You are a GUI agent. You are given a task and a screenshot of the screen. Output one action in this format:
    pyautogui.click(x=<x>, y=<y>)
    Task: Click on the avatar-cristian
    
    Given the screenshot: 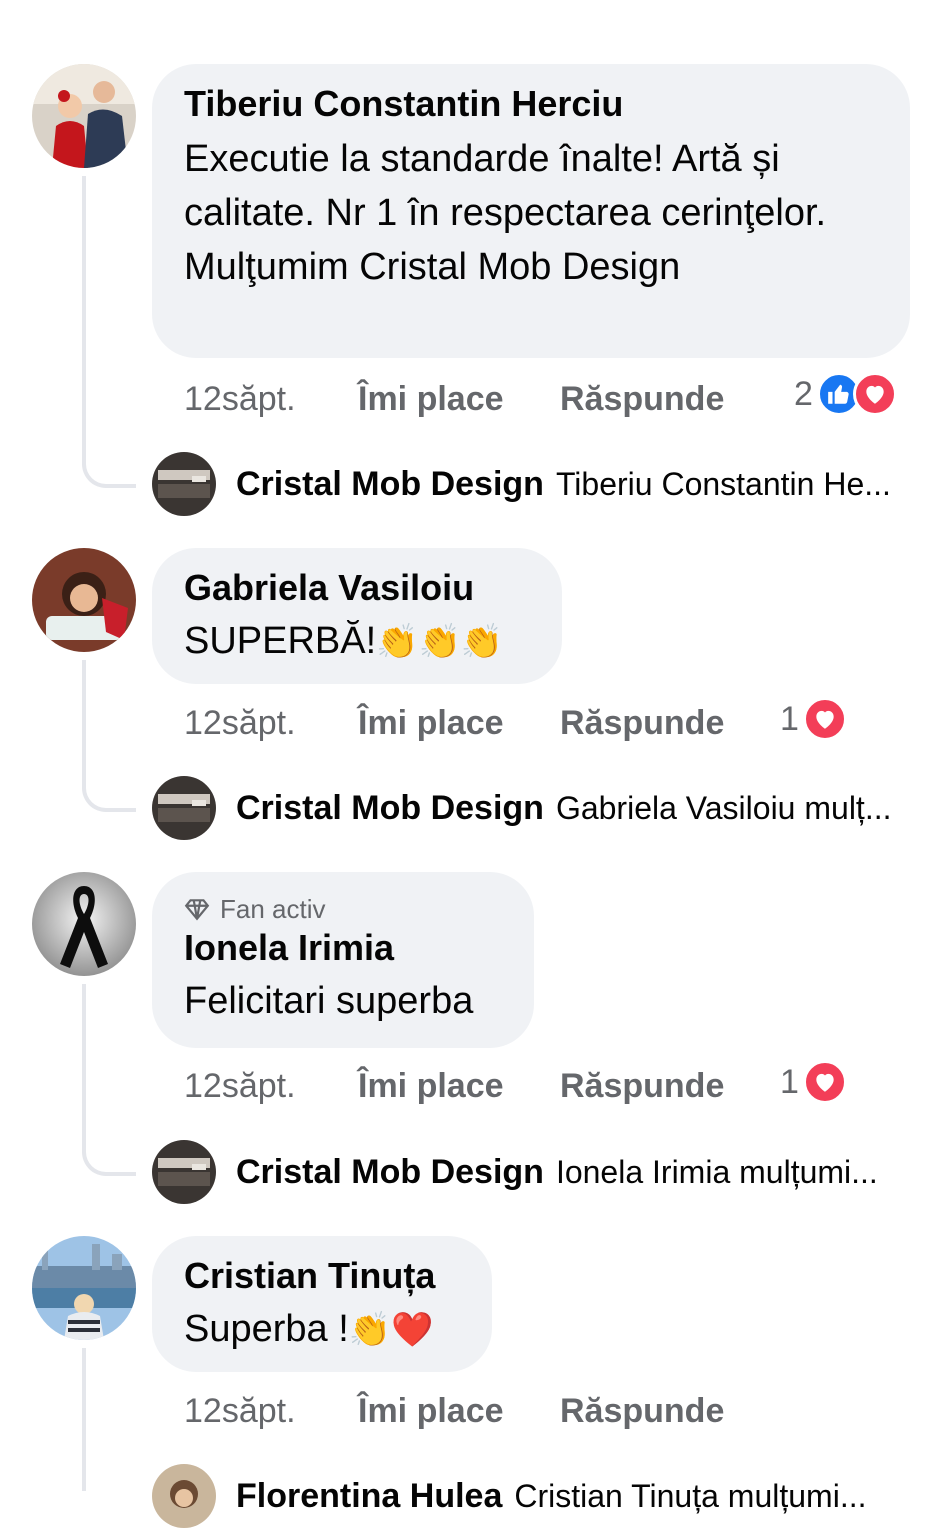 What is the action you would take?
    pyautogui.click(x=84, y=1288)
    